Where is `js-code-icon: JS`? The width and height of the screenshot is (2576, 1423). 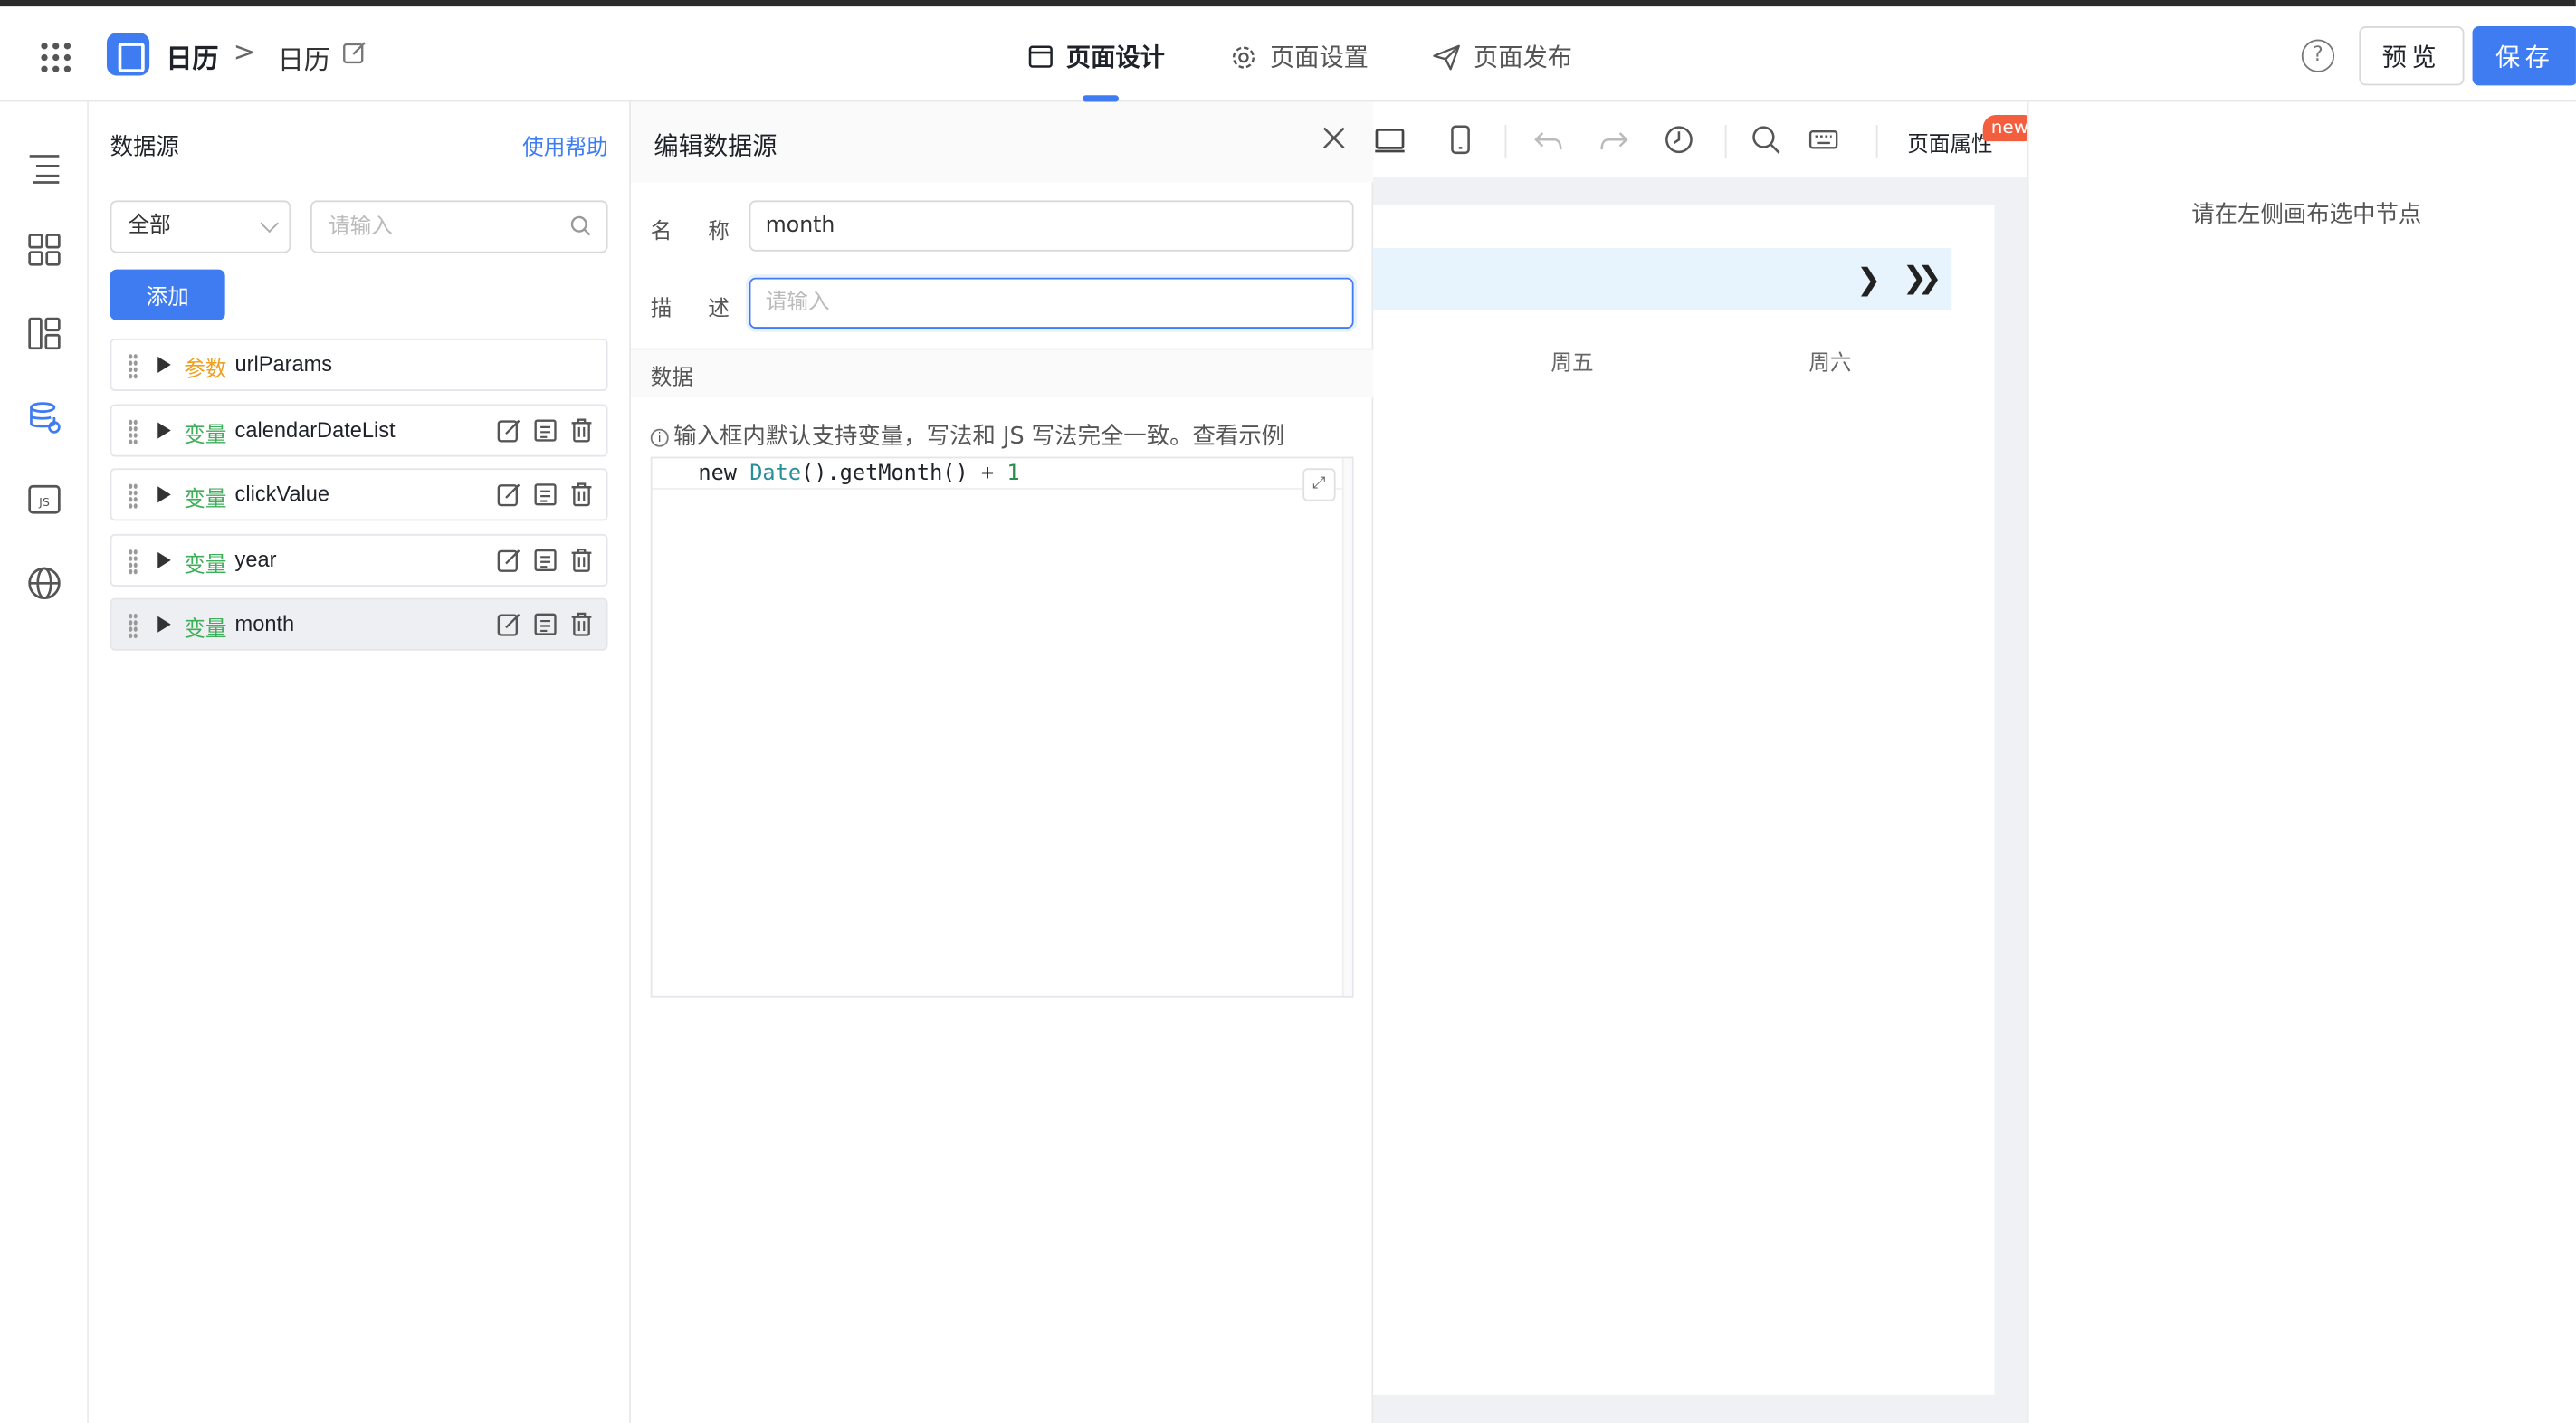 js-code-icon: JS is located at coordinates (44, 500).